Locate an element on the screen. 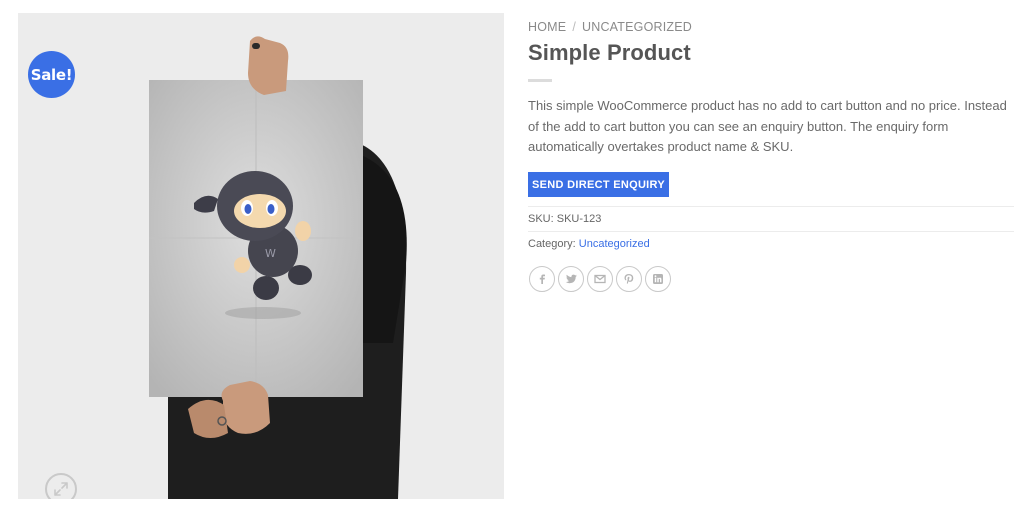 The image size is (1024, 513). share-linkedin-button is located at coordinates (658, 279).